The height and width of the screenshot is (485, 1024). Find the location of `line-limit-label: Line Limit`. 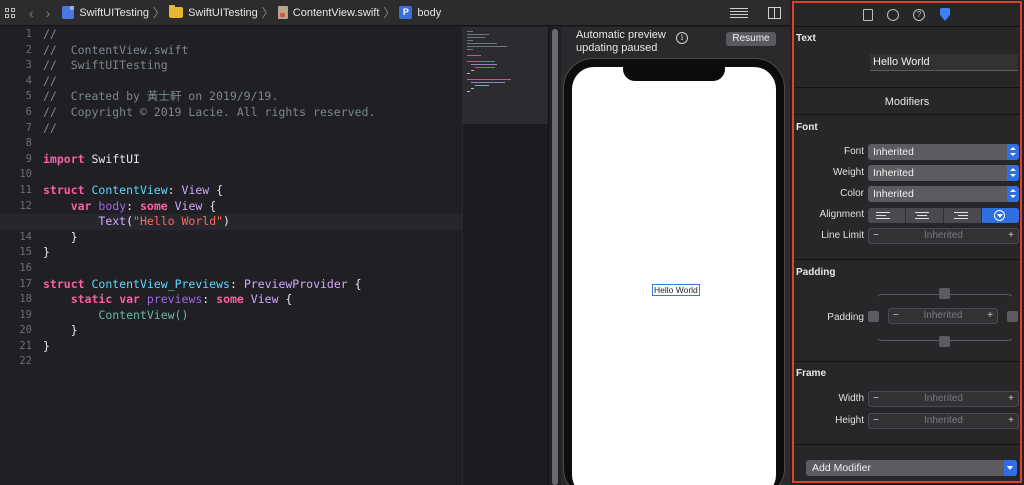

line-limit-label: Line Limit is located at coordinates (842, 235).